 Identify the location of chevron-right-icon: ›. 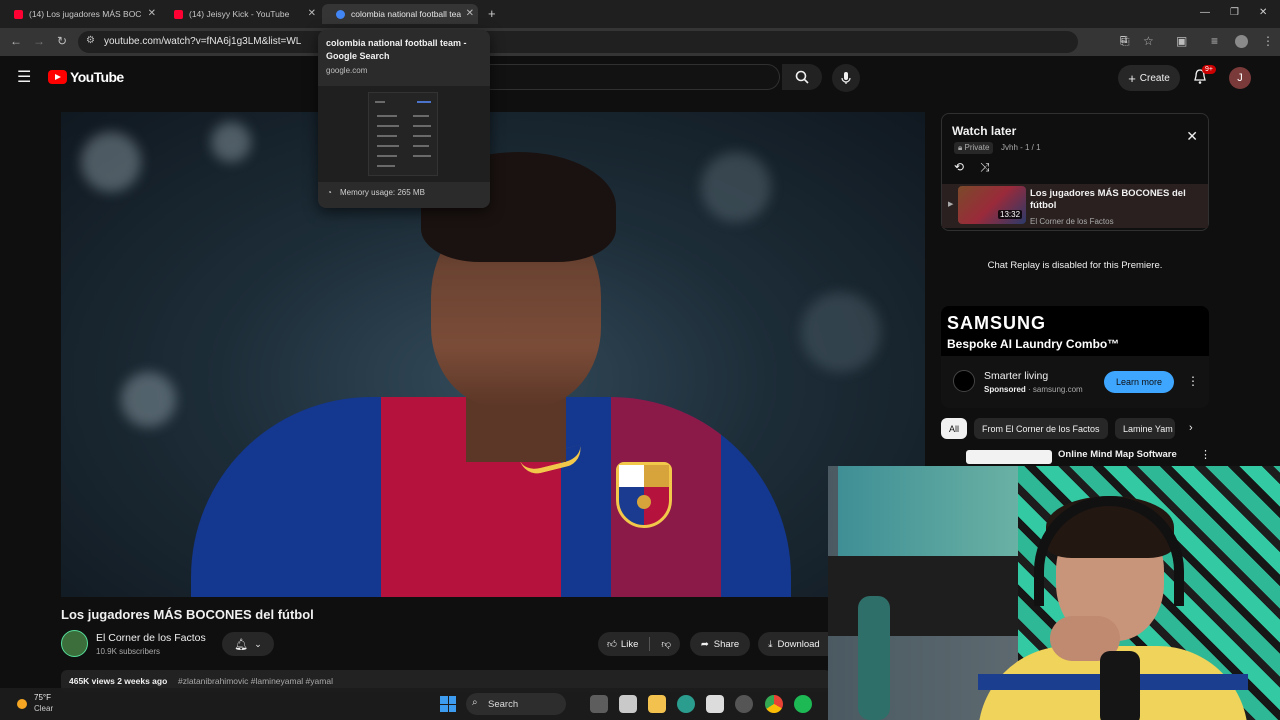
(1191, 428).